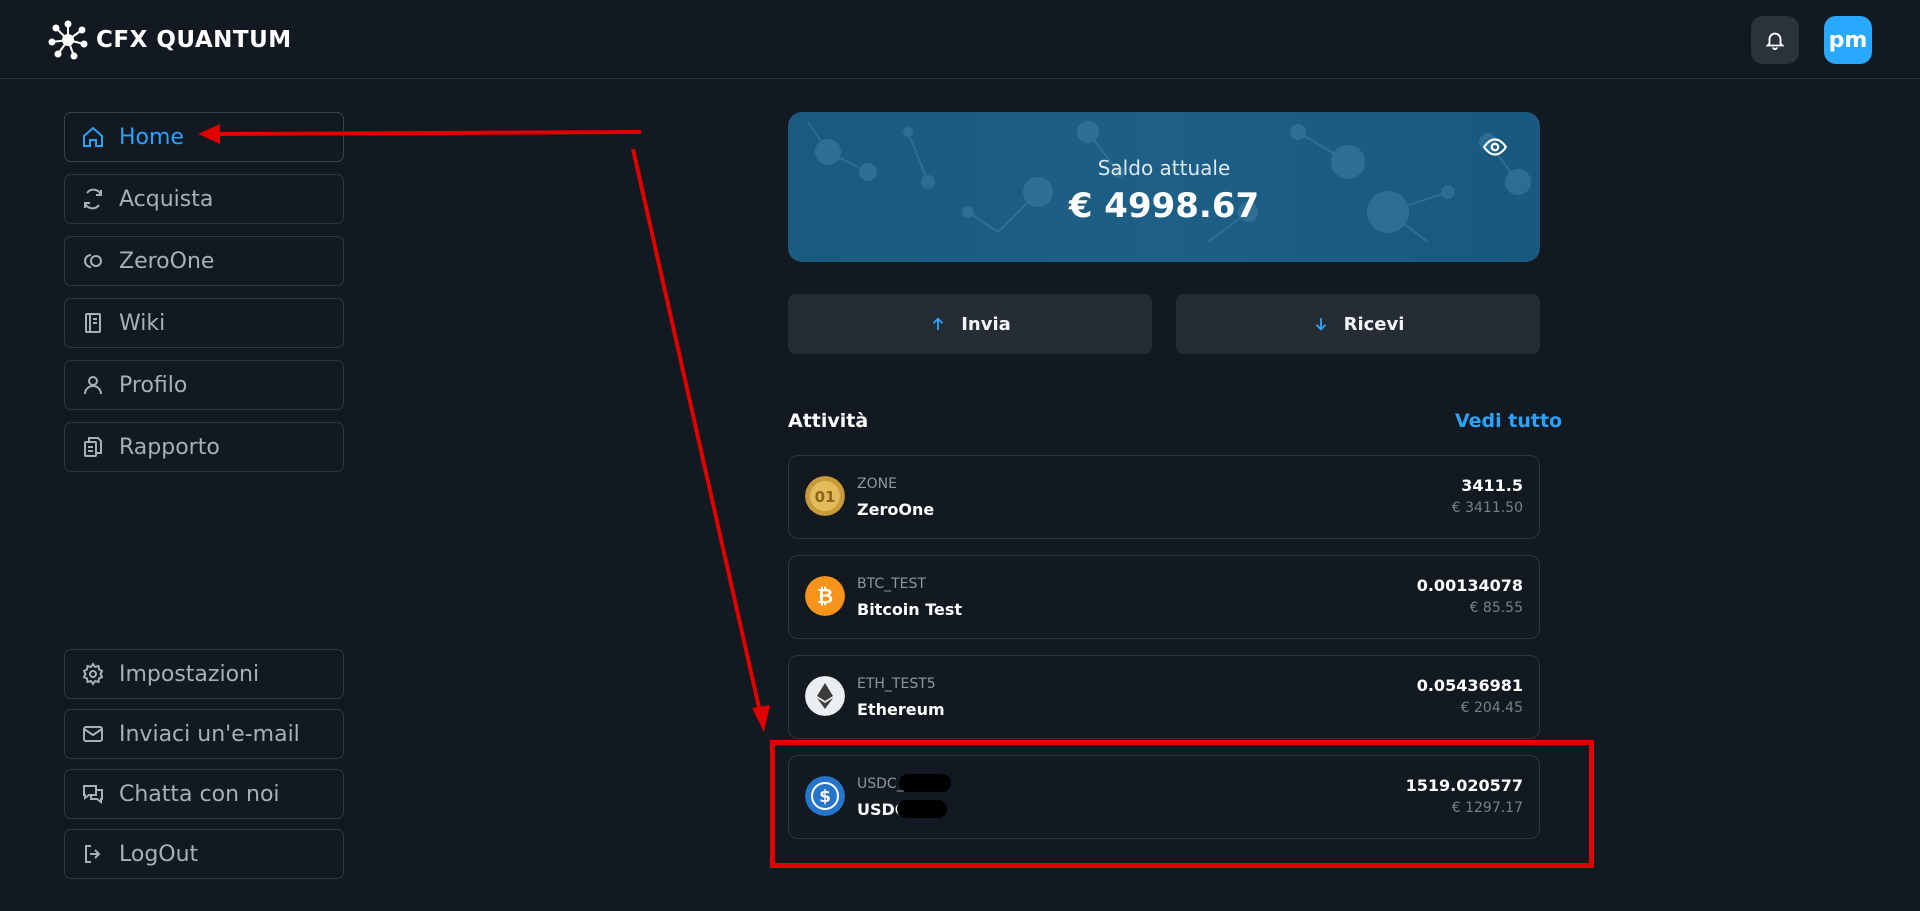 Image resolution: width=1920 pixels, height=911 pixels. What do you see at coordinates (1469, 585) in the screenshot?
I see `coin-amount: 0.00134078` at bounding box center [1469, 585].